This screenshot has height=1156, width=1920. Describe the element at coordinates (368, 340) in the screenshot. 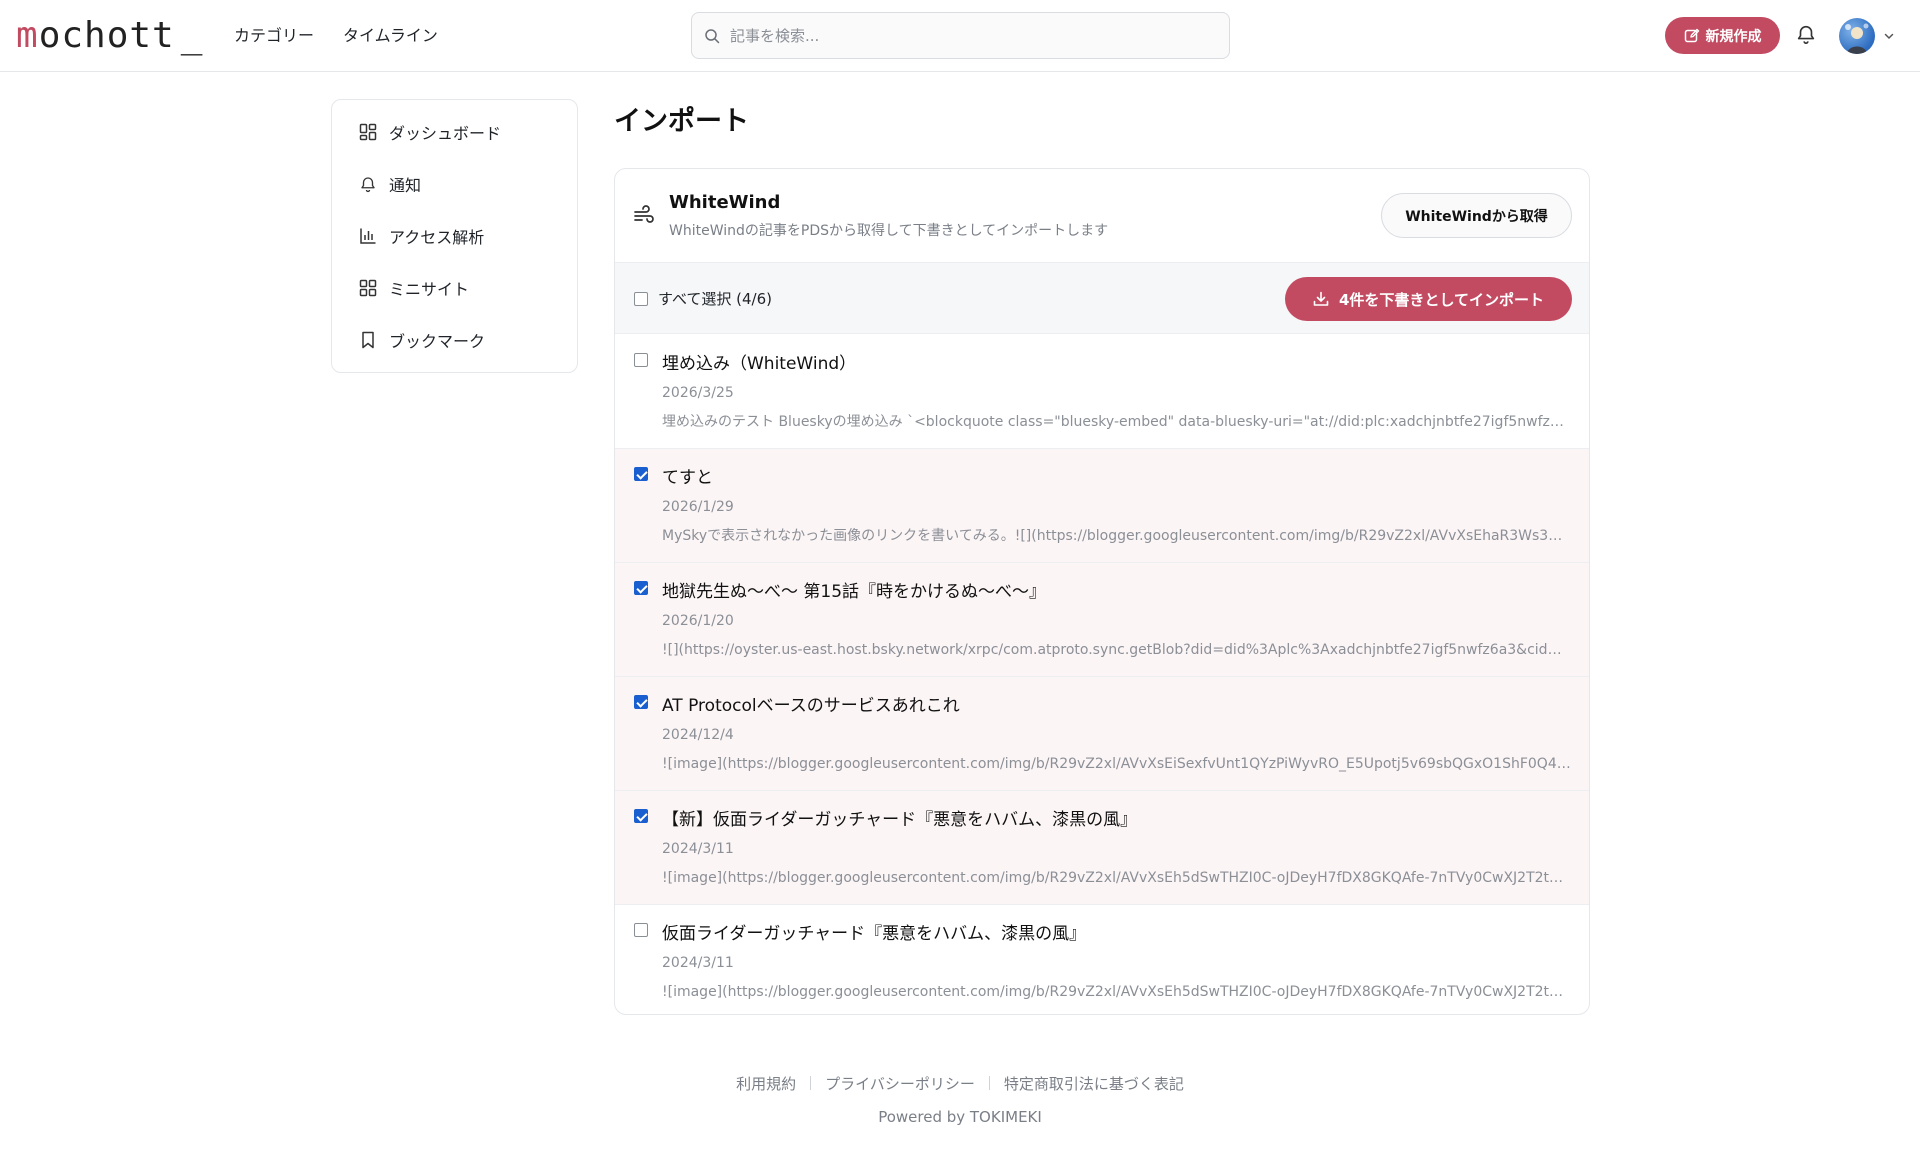

I see `bookmark-icon` at that location.